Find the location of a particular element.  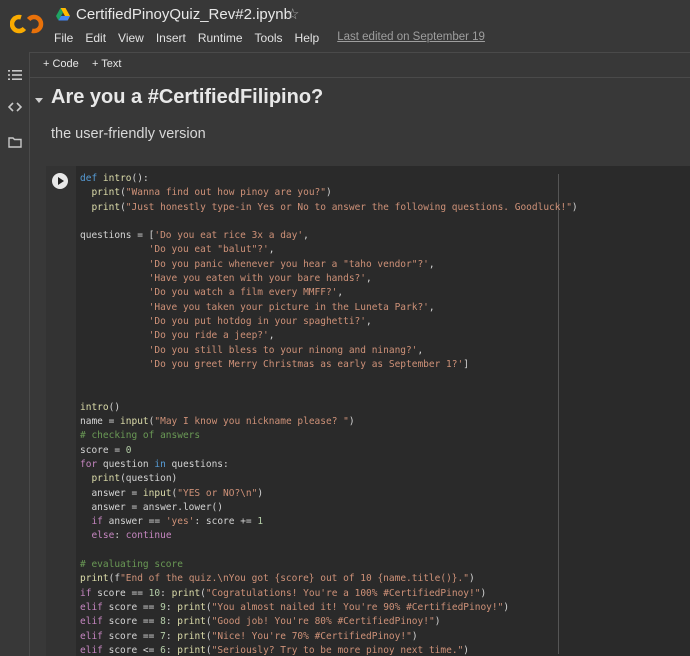

menu-view: View is located at coordinates (131, 38).